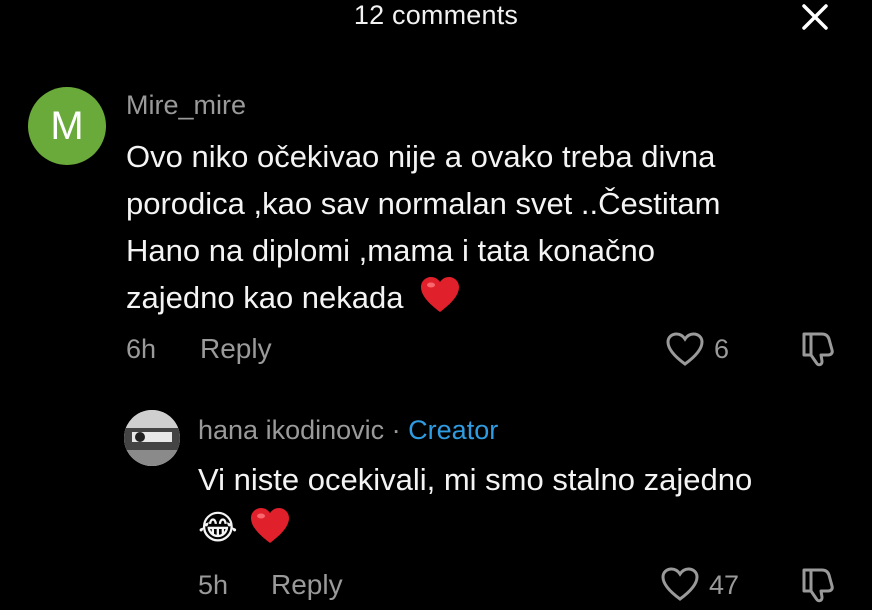 The height and width of the screenshot is (610, 872). I want to click on comment-username-row: hana ikodinovic · Creator, so click(348, 430).